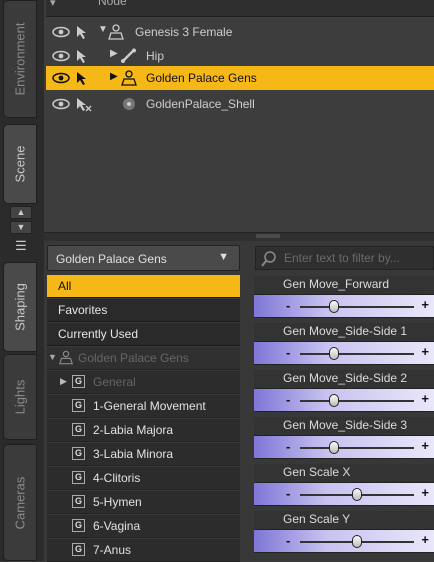 Image resolution: width=434 pixels, height=562 pixels. I want to click on panel-menu-icon: ☰, so click(21, 246).